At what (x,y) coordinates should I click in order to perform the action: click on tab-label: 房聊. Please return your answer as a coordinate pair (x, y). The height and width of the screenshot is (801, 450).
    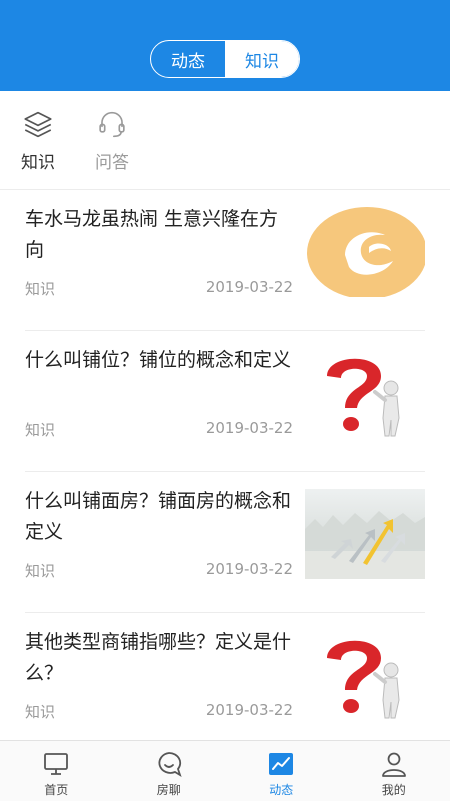
    Looking at the image, I should click on (169, 789).